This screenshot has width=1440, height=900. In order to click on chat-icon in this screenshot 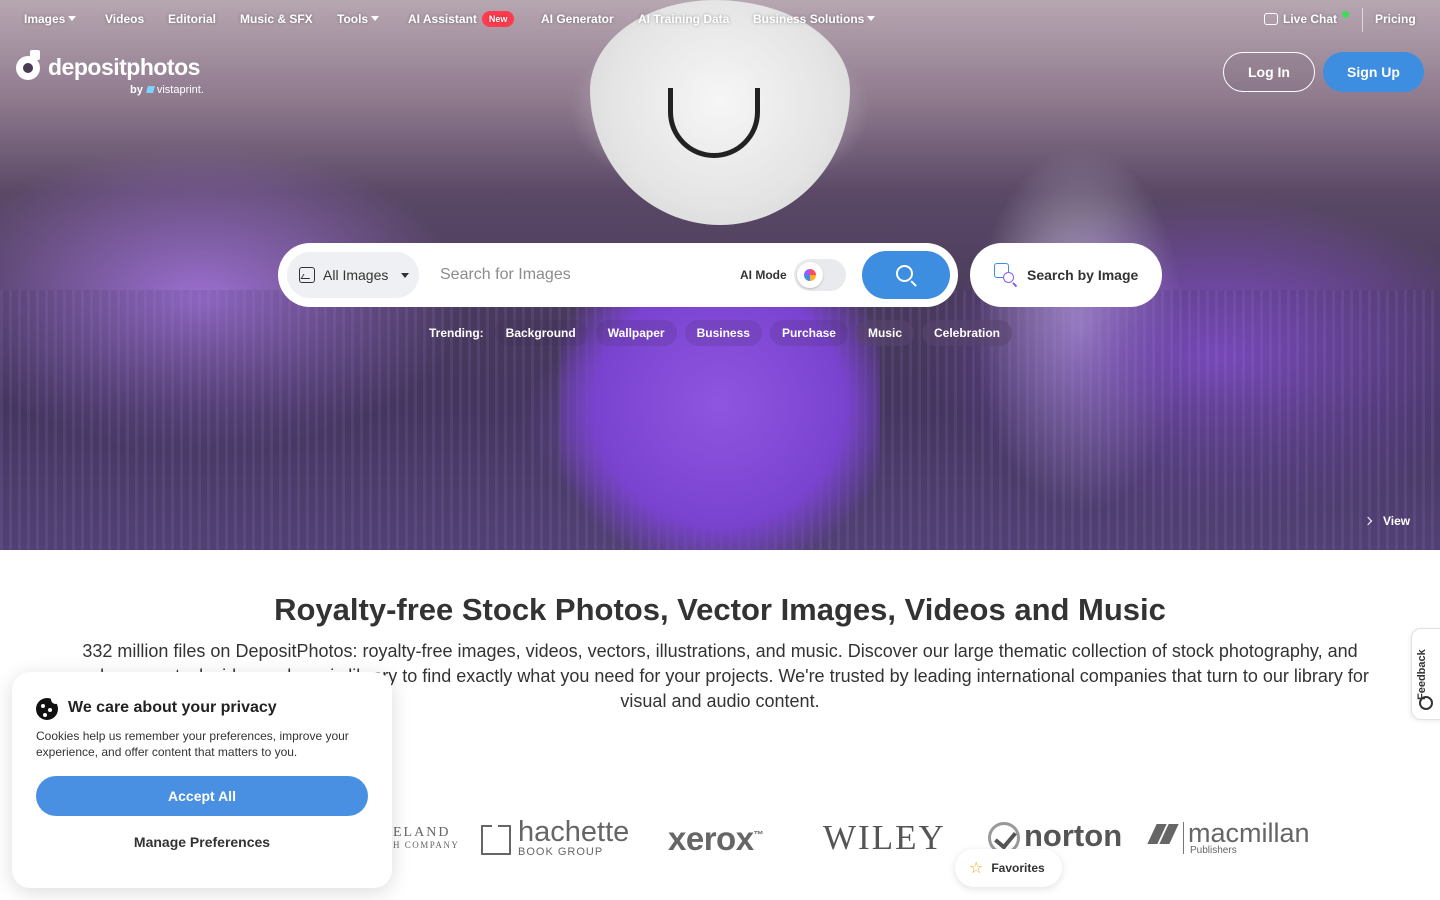, I will do `click(1271, 19)`.